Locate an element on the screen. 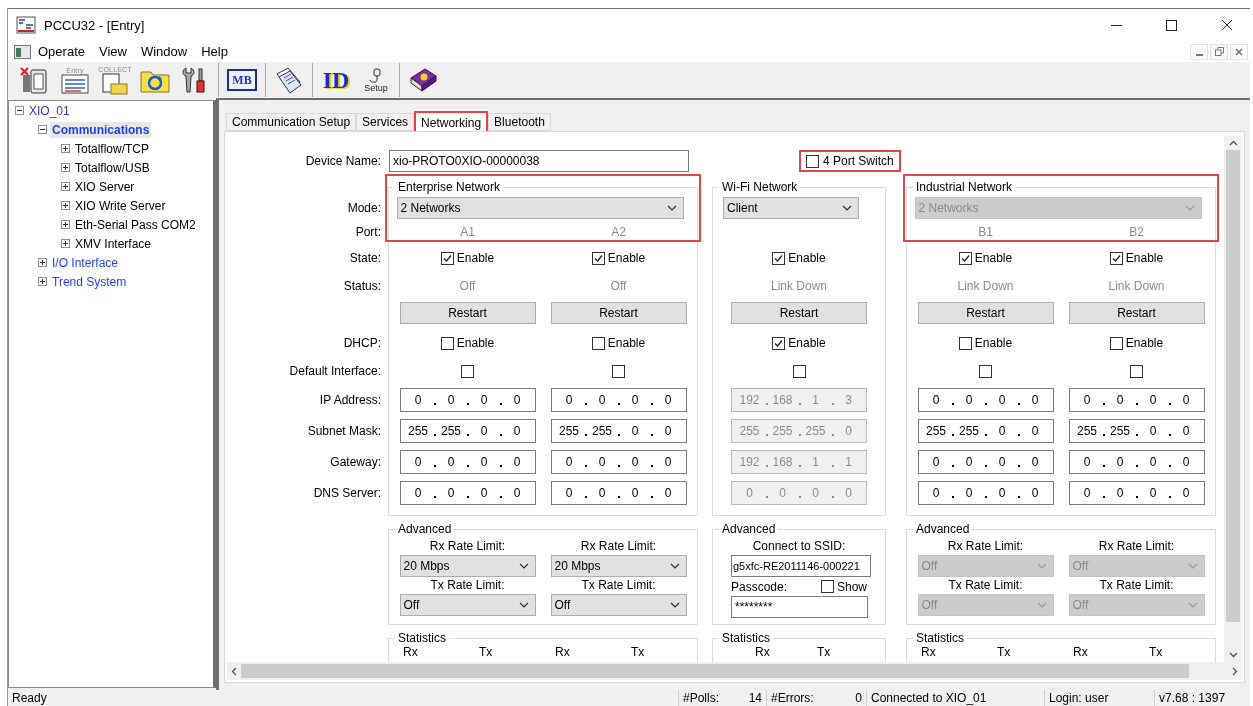 This screenshot has width=1253, height=706. tab: Networking is located at coordinates (451, 121).